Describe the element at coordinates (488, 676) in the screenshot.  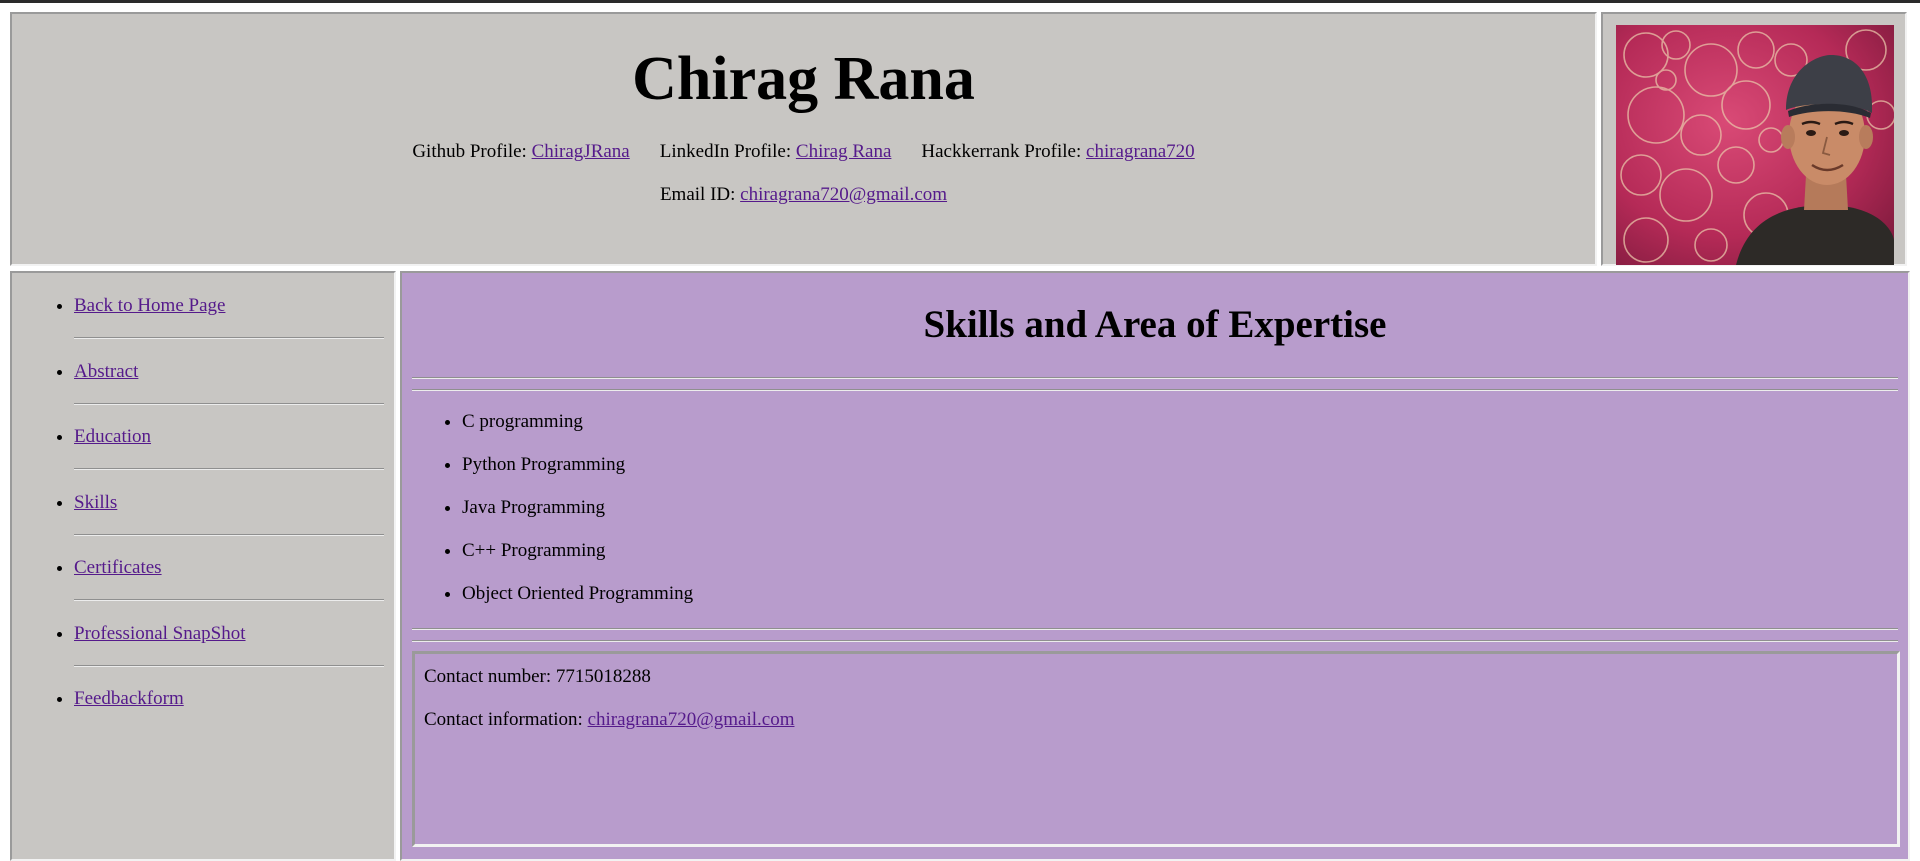
I see `contact-number-label: Contact number:` at that location.